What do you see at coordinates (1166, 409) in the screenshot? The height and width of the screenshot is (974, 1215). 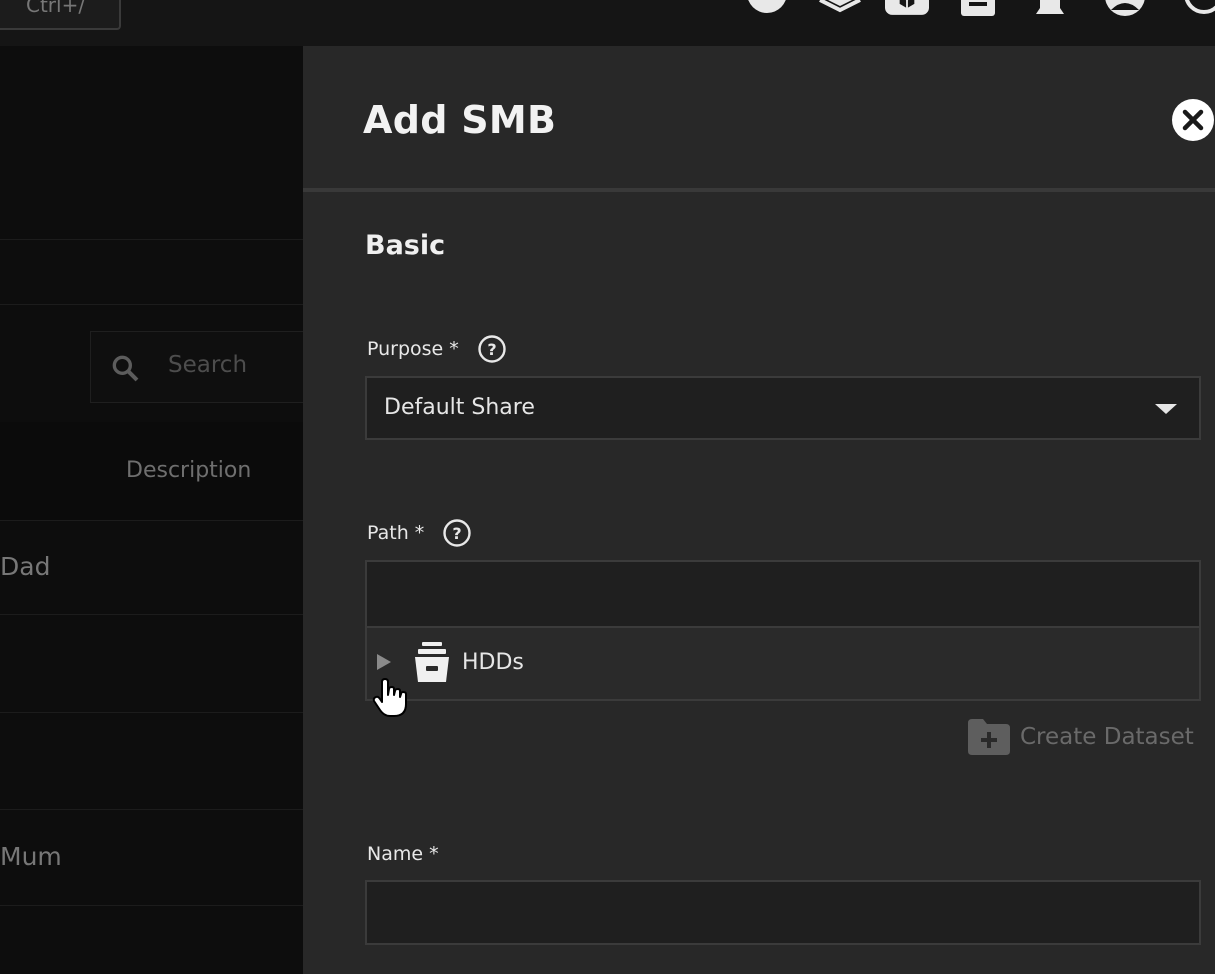 I see `chevron-down-icon` at bounding box center [1166, 409].